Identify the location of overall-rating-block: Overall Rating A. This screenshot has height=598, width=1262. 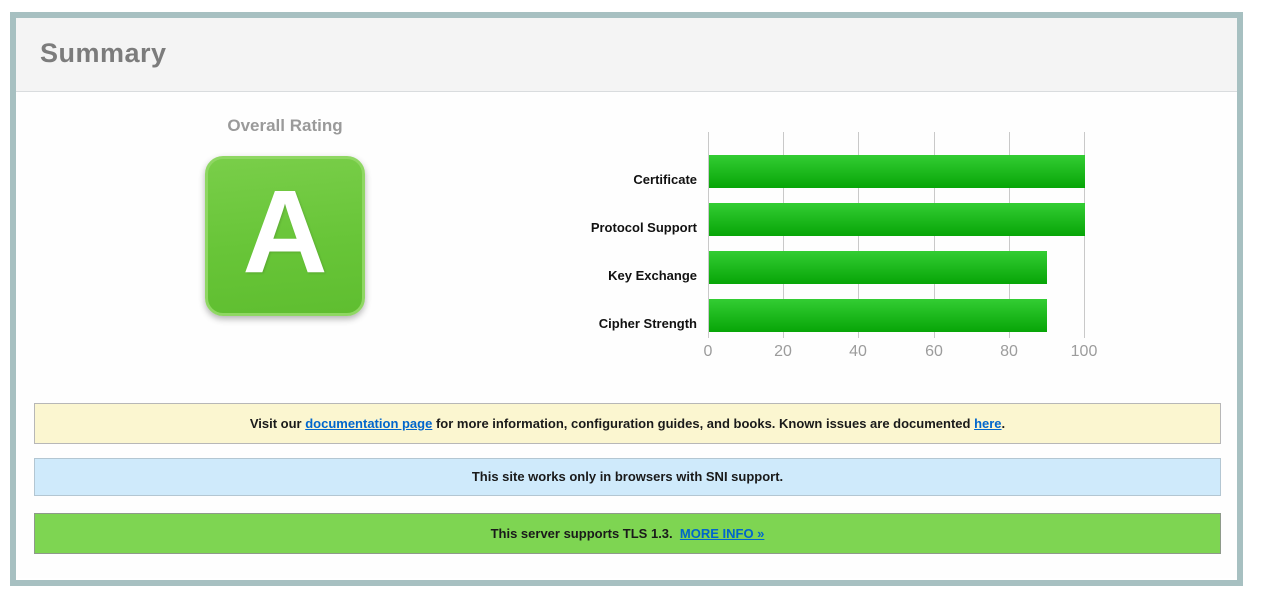
(285, 216).